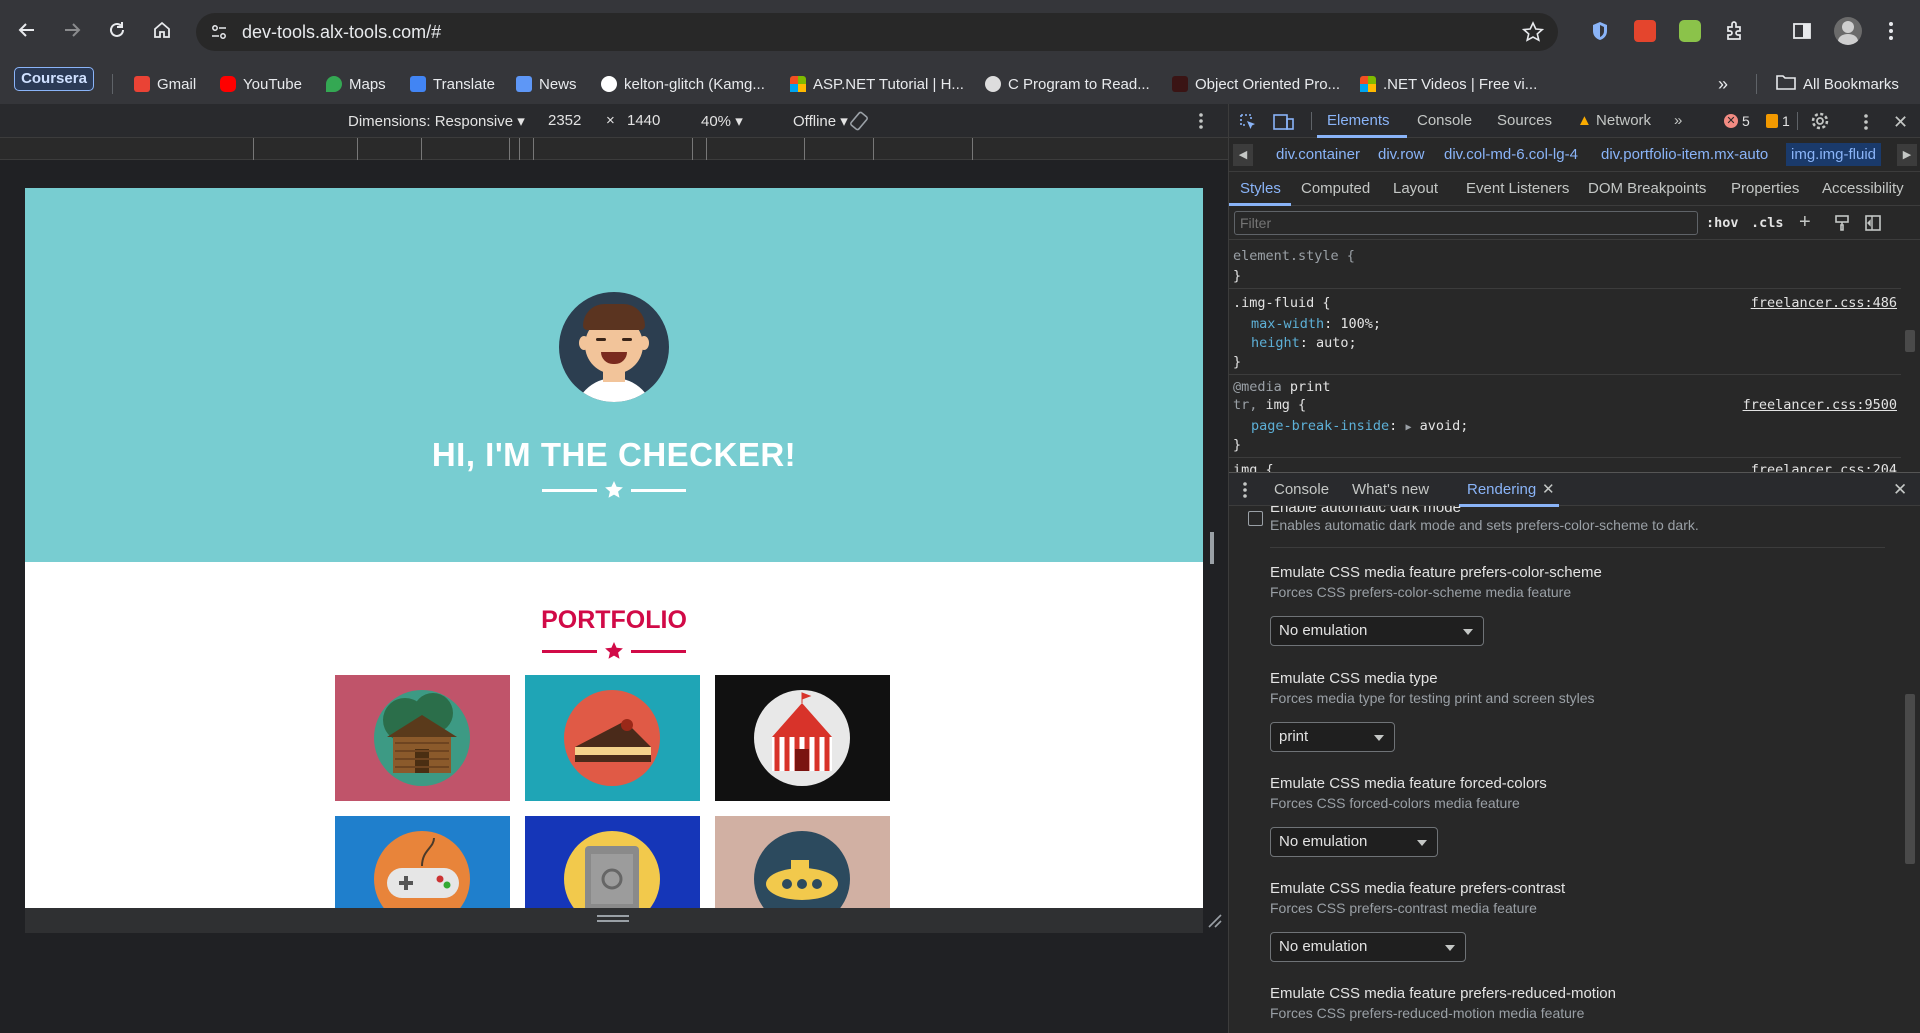  What do you see at coordinates (1269, 405) in the screenshot?
I see `img-print-selector: tr, img {` at bounding box center [1269, 405].